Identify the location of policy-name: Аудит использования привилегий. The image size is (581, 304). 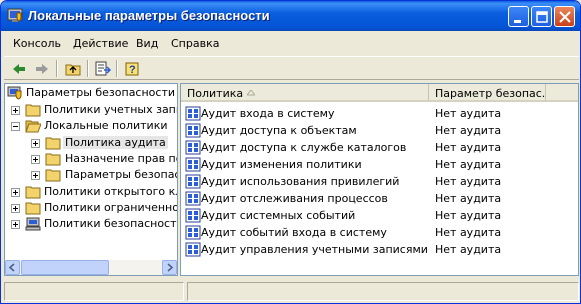
(300, 181).